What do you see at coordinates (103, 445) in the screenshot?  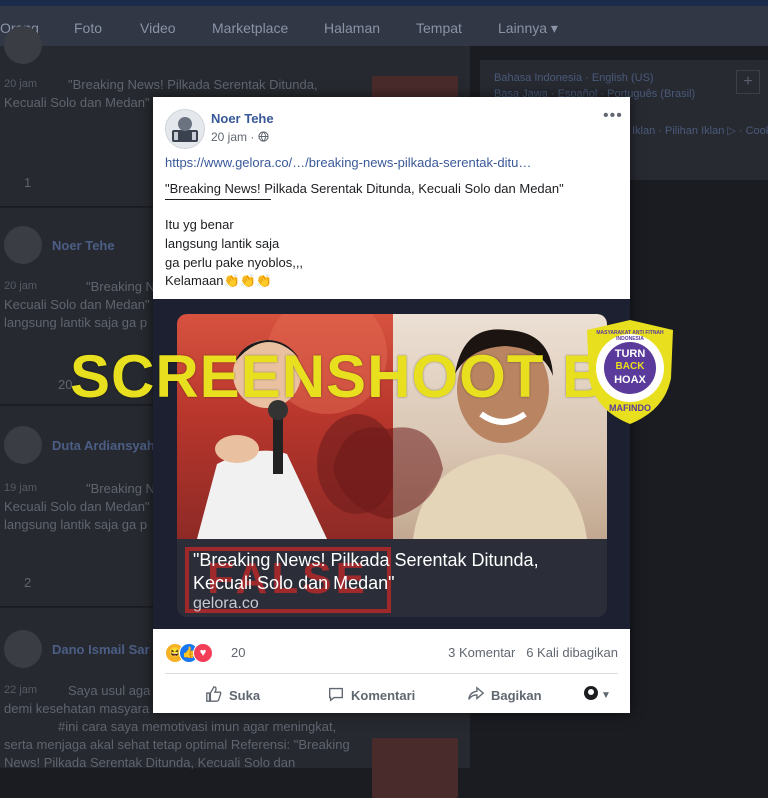 I see `bg-author: Duta Ardiansyah` at bounding box center [103, 445].